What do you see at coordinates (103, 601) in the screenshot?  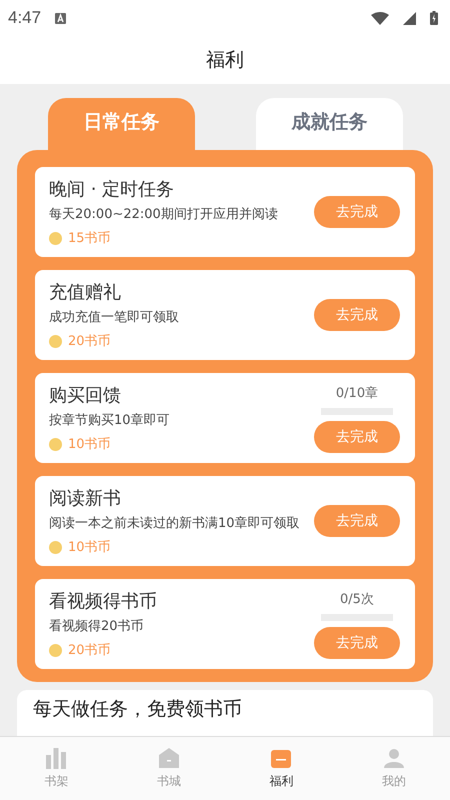 I see `task-title: 看视频得书币` at bounding box center [103, 601].